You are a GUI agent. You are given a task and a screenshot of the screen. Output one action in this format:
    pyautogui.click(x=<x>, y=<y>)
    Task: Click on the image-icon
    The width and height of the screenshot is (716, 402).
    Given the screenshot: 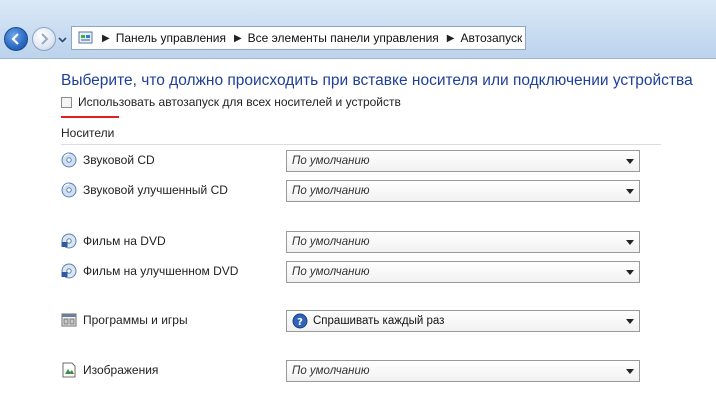 What is the action you would take?
    pyautogui.click(x=69, y=370)
    